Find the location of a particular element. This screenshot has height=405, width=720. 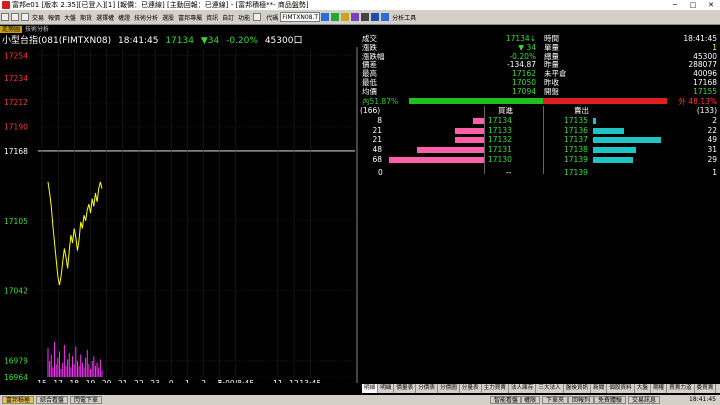

bottom-tab: 買賣力道 is located at coordinates (681, 388).